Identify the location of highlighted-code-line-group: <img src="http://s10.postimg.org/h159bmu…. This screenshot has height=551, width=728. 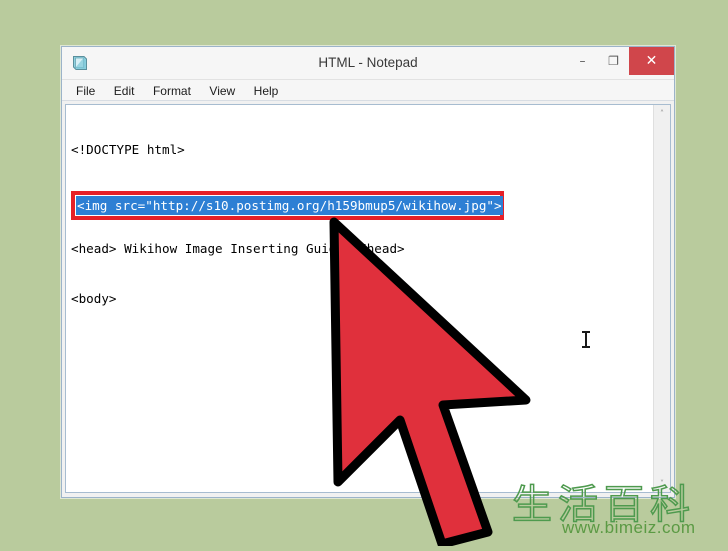
(287, 205).